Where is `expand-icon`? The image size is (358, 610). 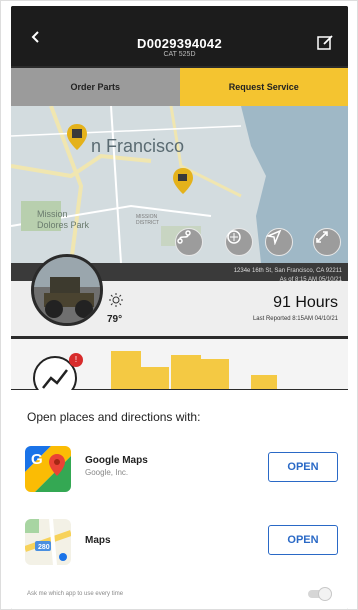
expand-icon is located at coordinates (327, 242).